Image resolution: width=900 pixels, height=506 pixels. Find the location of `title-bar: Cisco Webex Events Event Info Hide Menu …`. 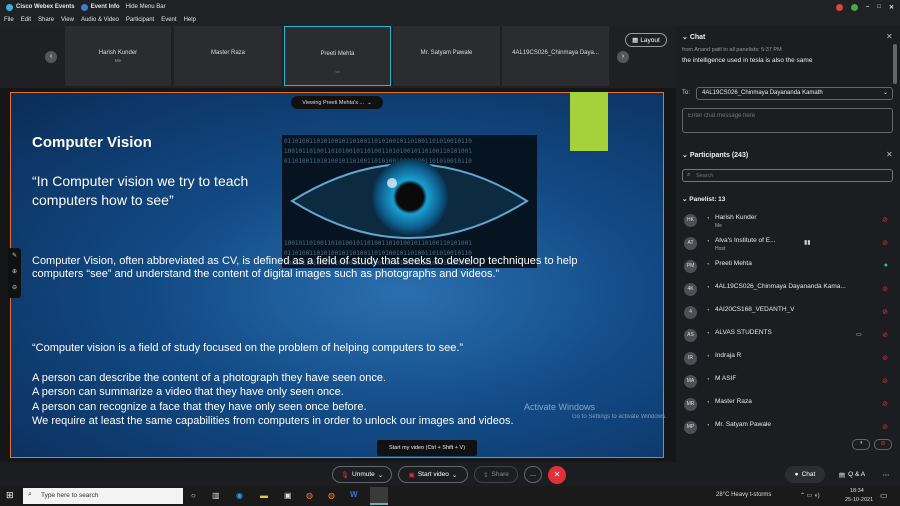

title-bar: Cisco Webex Events Event Info Hide Menu … is located at coordinates (450, 7).